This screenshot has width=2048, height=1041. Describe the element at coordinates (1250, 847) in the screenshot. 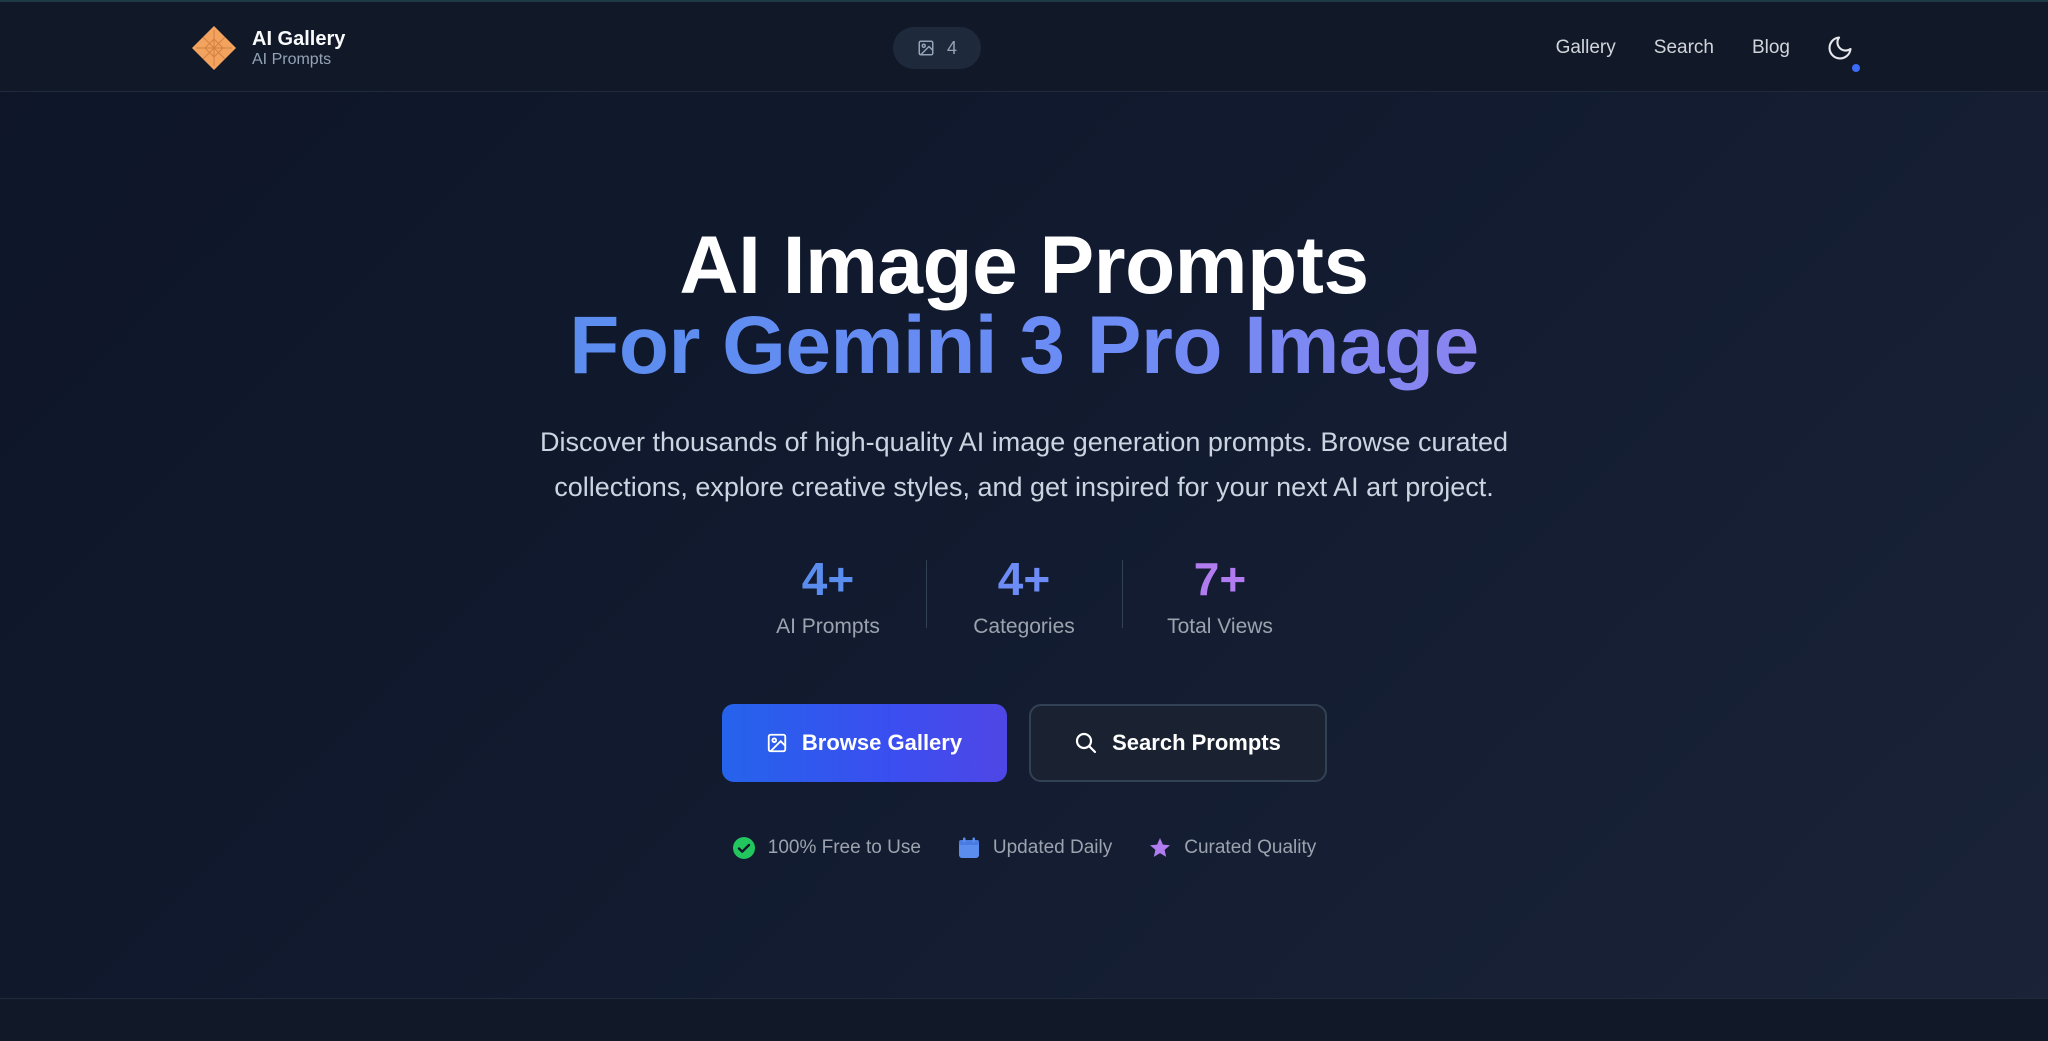

I see `feature-label: Curated Quality` at that location.